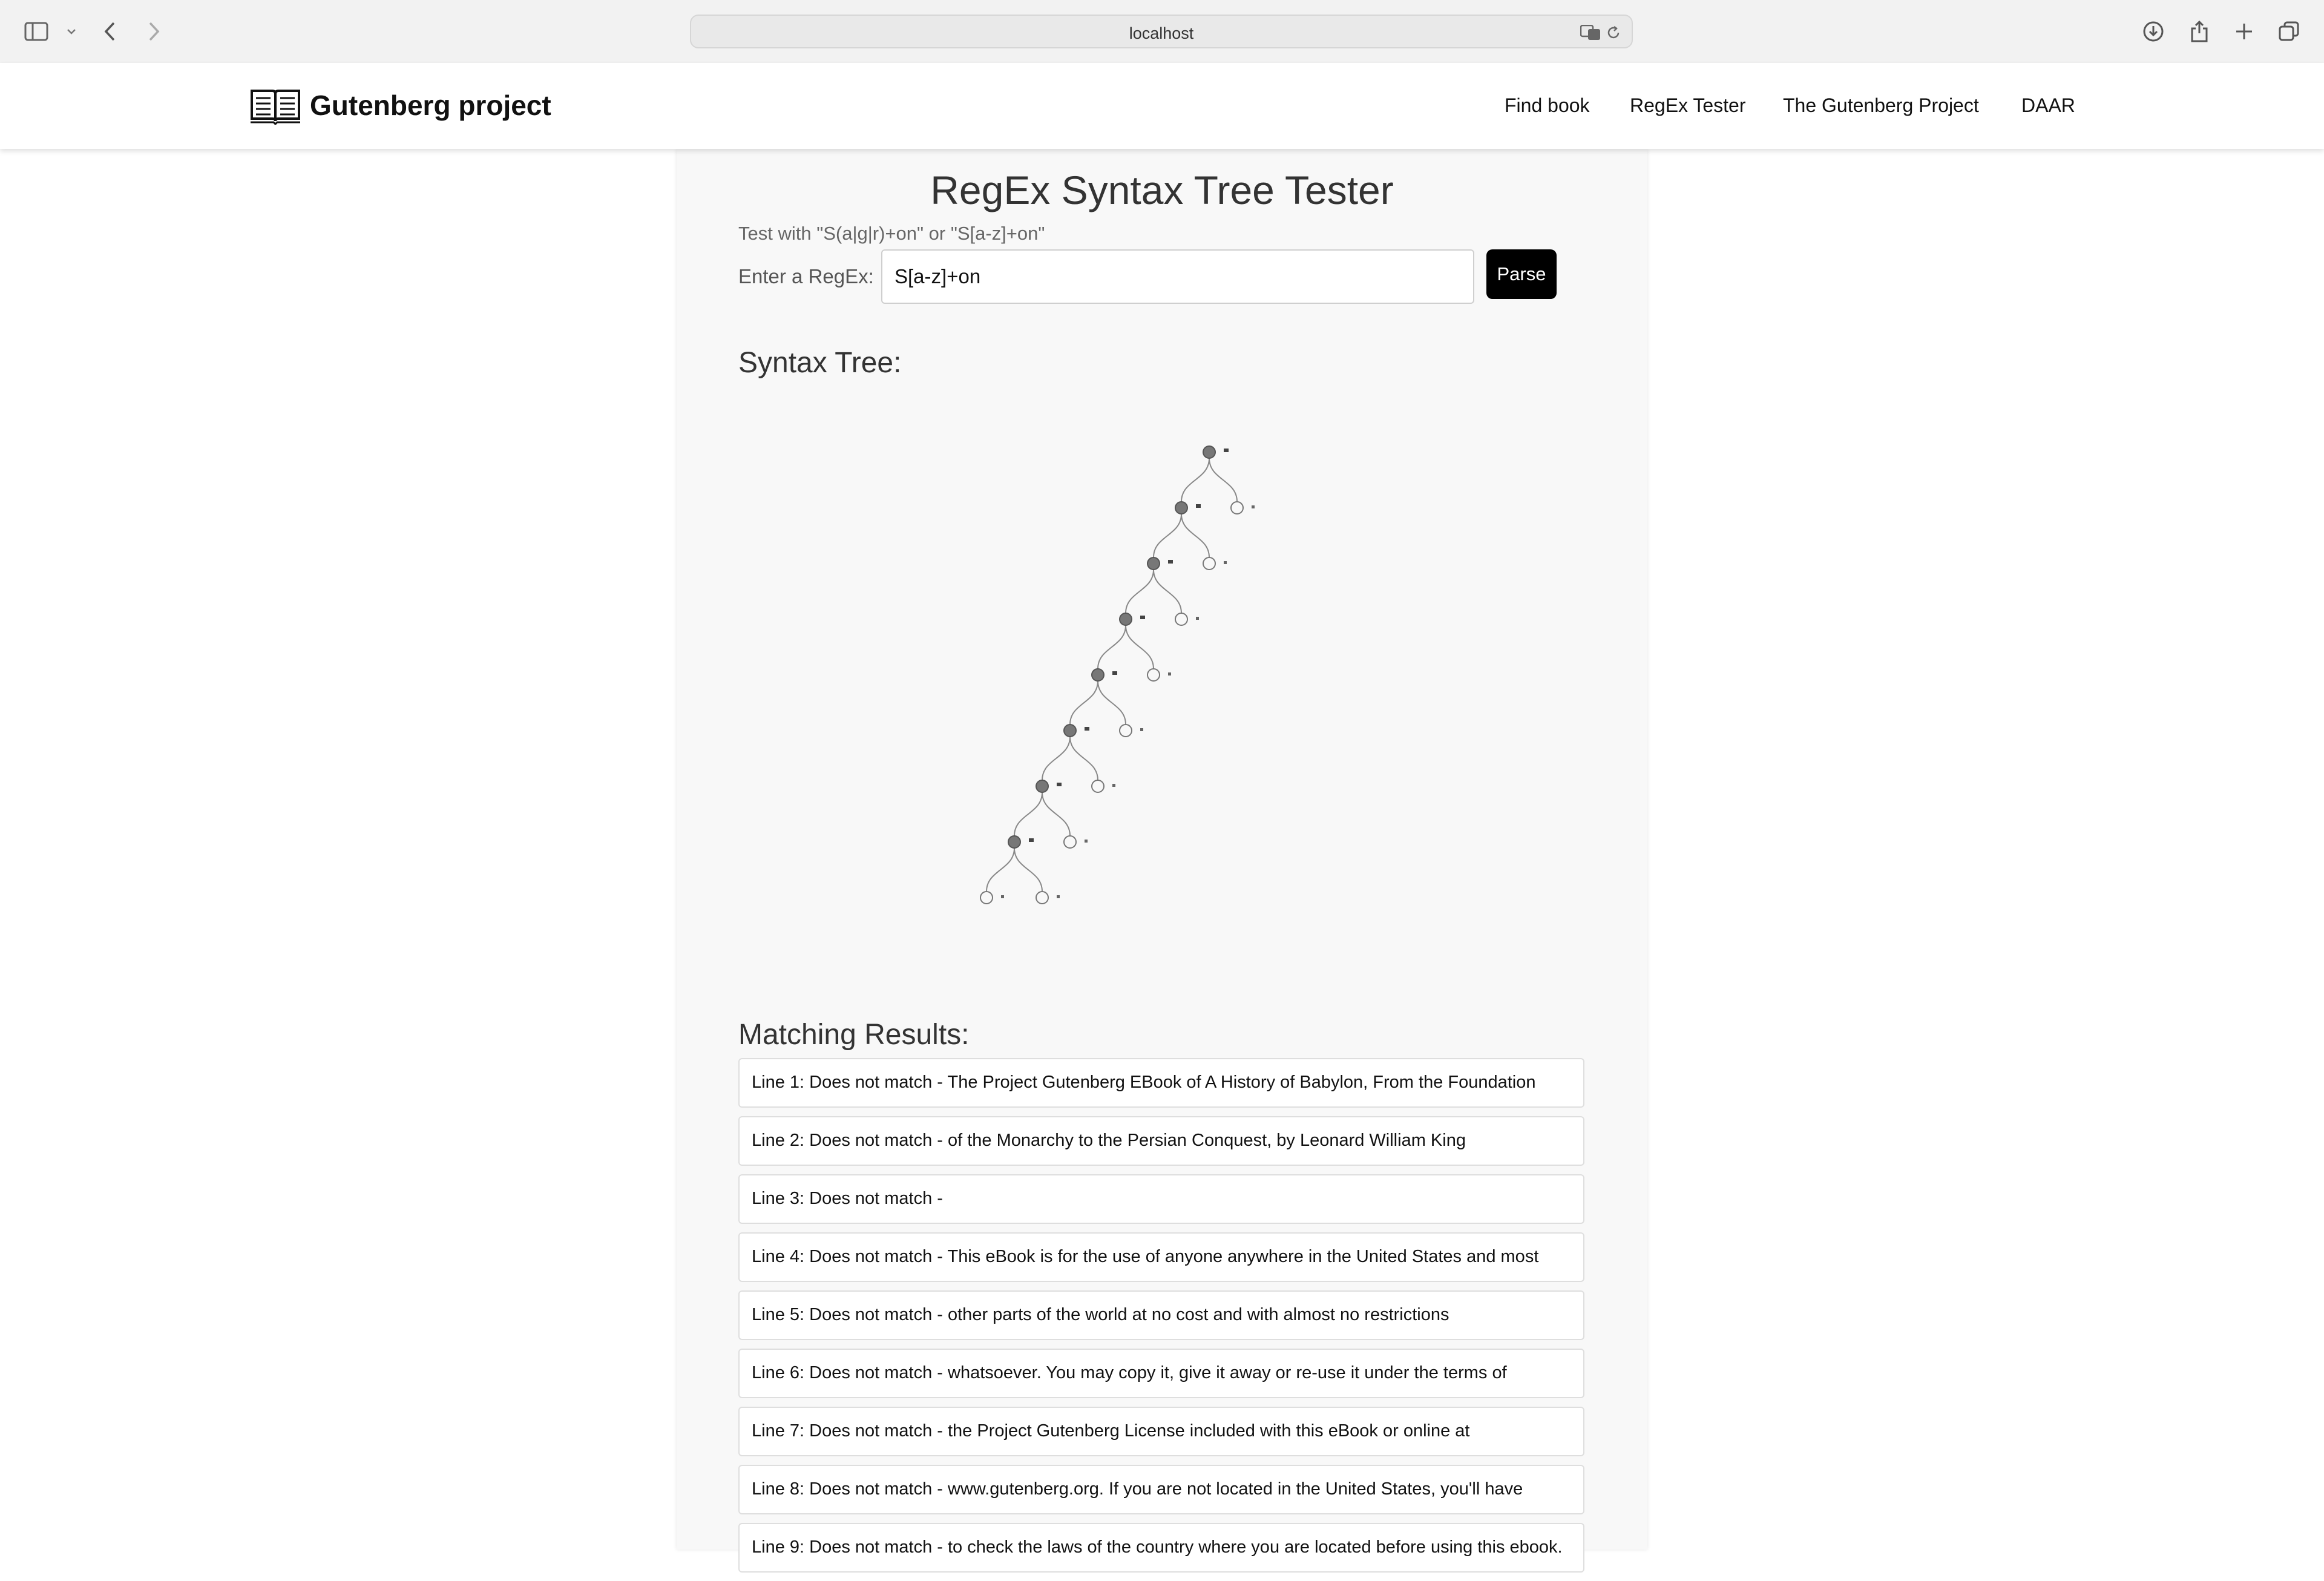 The image size is (2324, 1581). I want to click on regex-label: Enter a RegEx:, so click(806, 276).